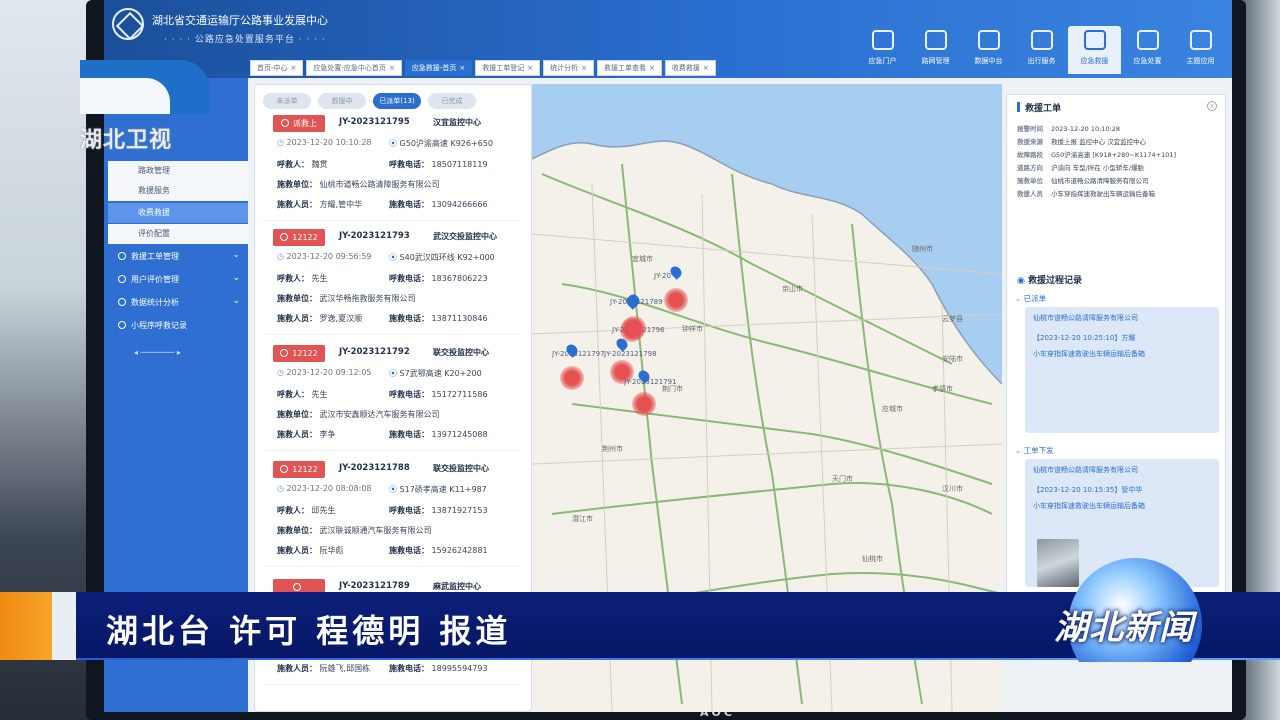 This screenshot has height=720, width=1280. Describe the element at coordinates (145, 87) in the screenshot. I see `station-logo-mark` at that location.